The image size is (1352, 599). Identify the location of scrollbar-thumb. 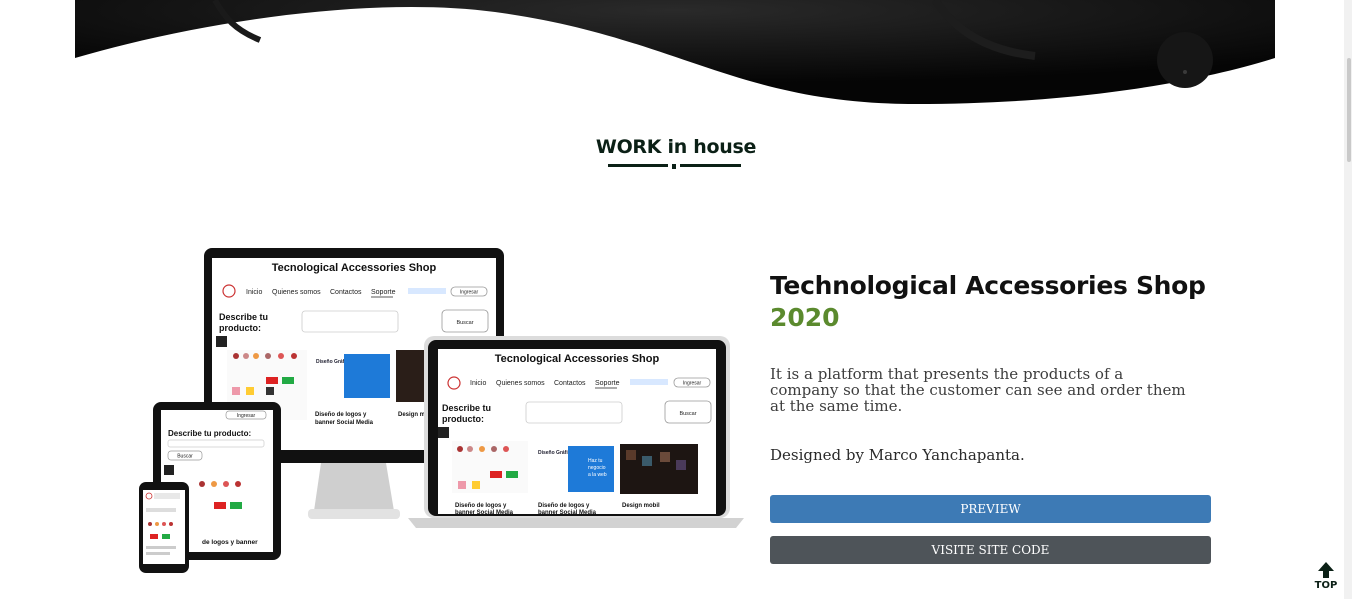
(1349, 110).